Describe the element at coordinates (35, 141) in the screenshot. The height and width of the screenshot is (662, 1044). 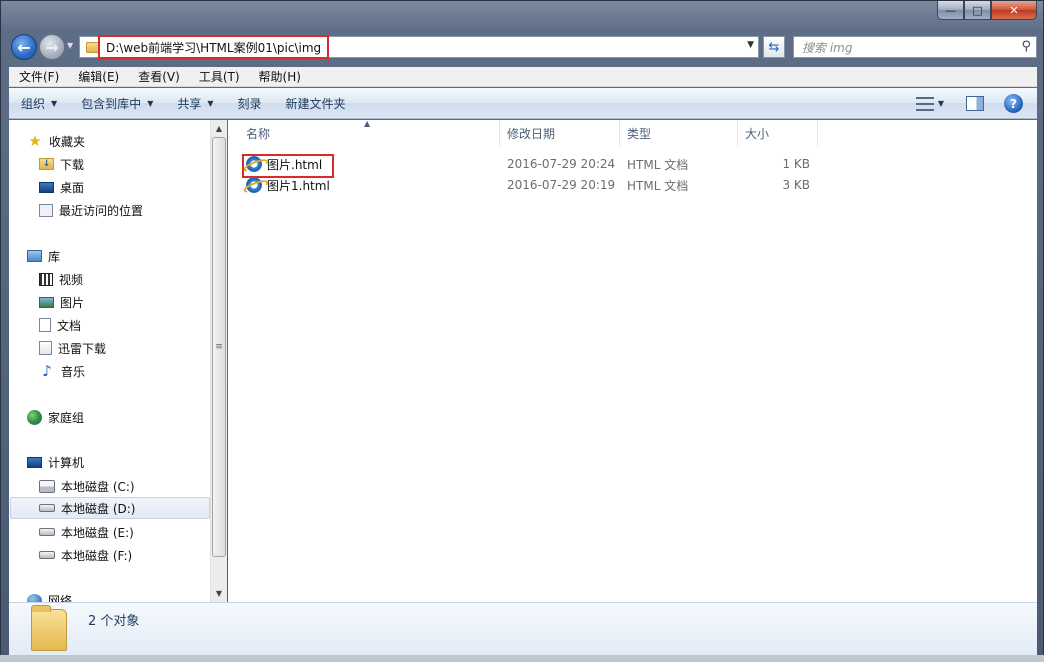
I see `star-icon: ★` at that location.